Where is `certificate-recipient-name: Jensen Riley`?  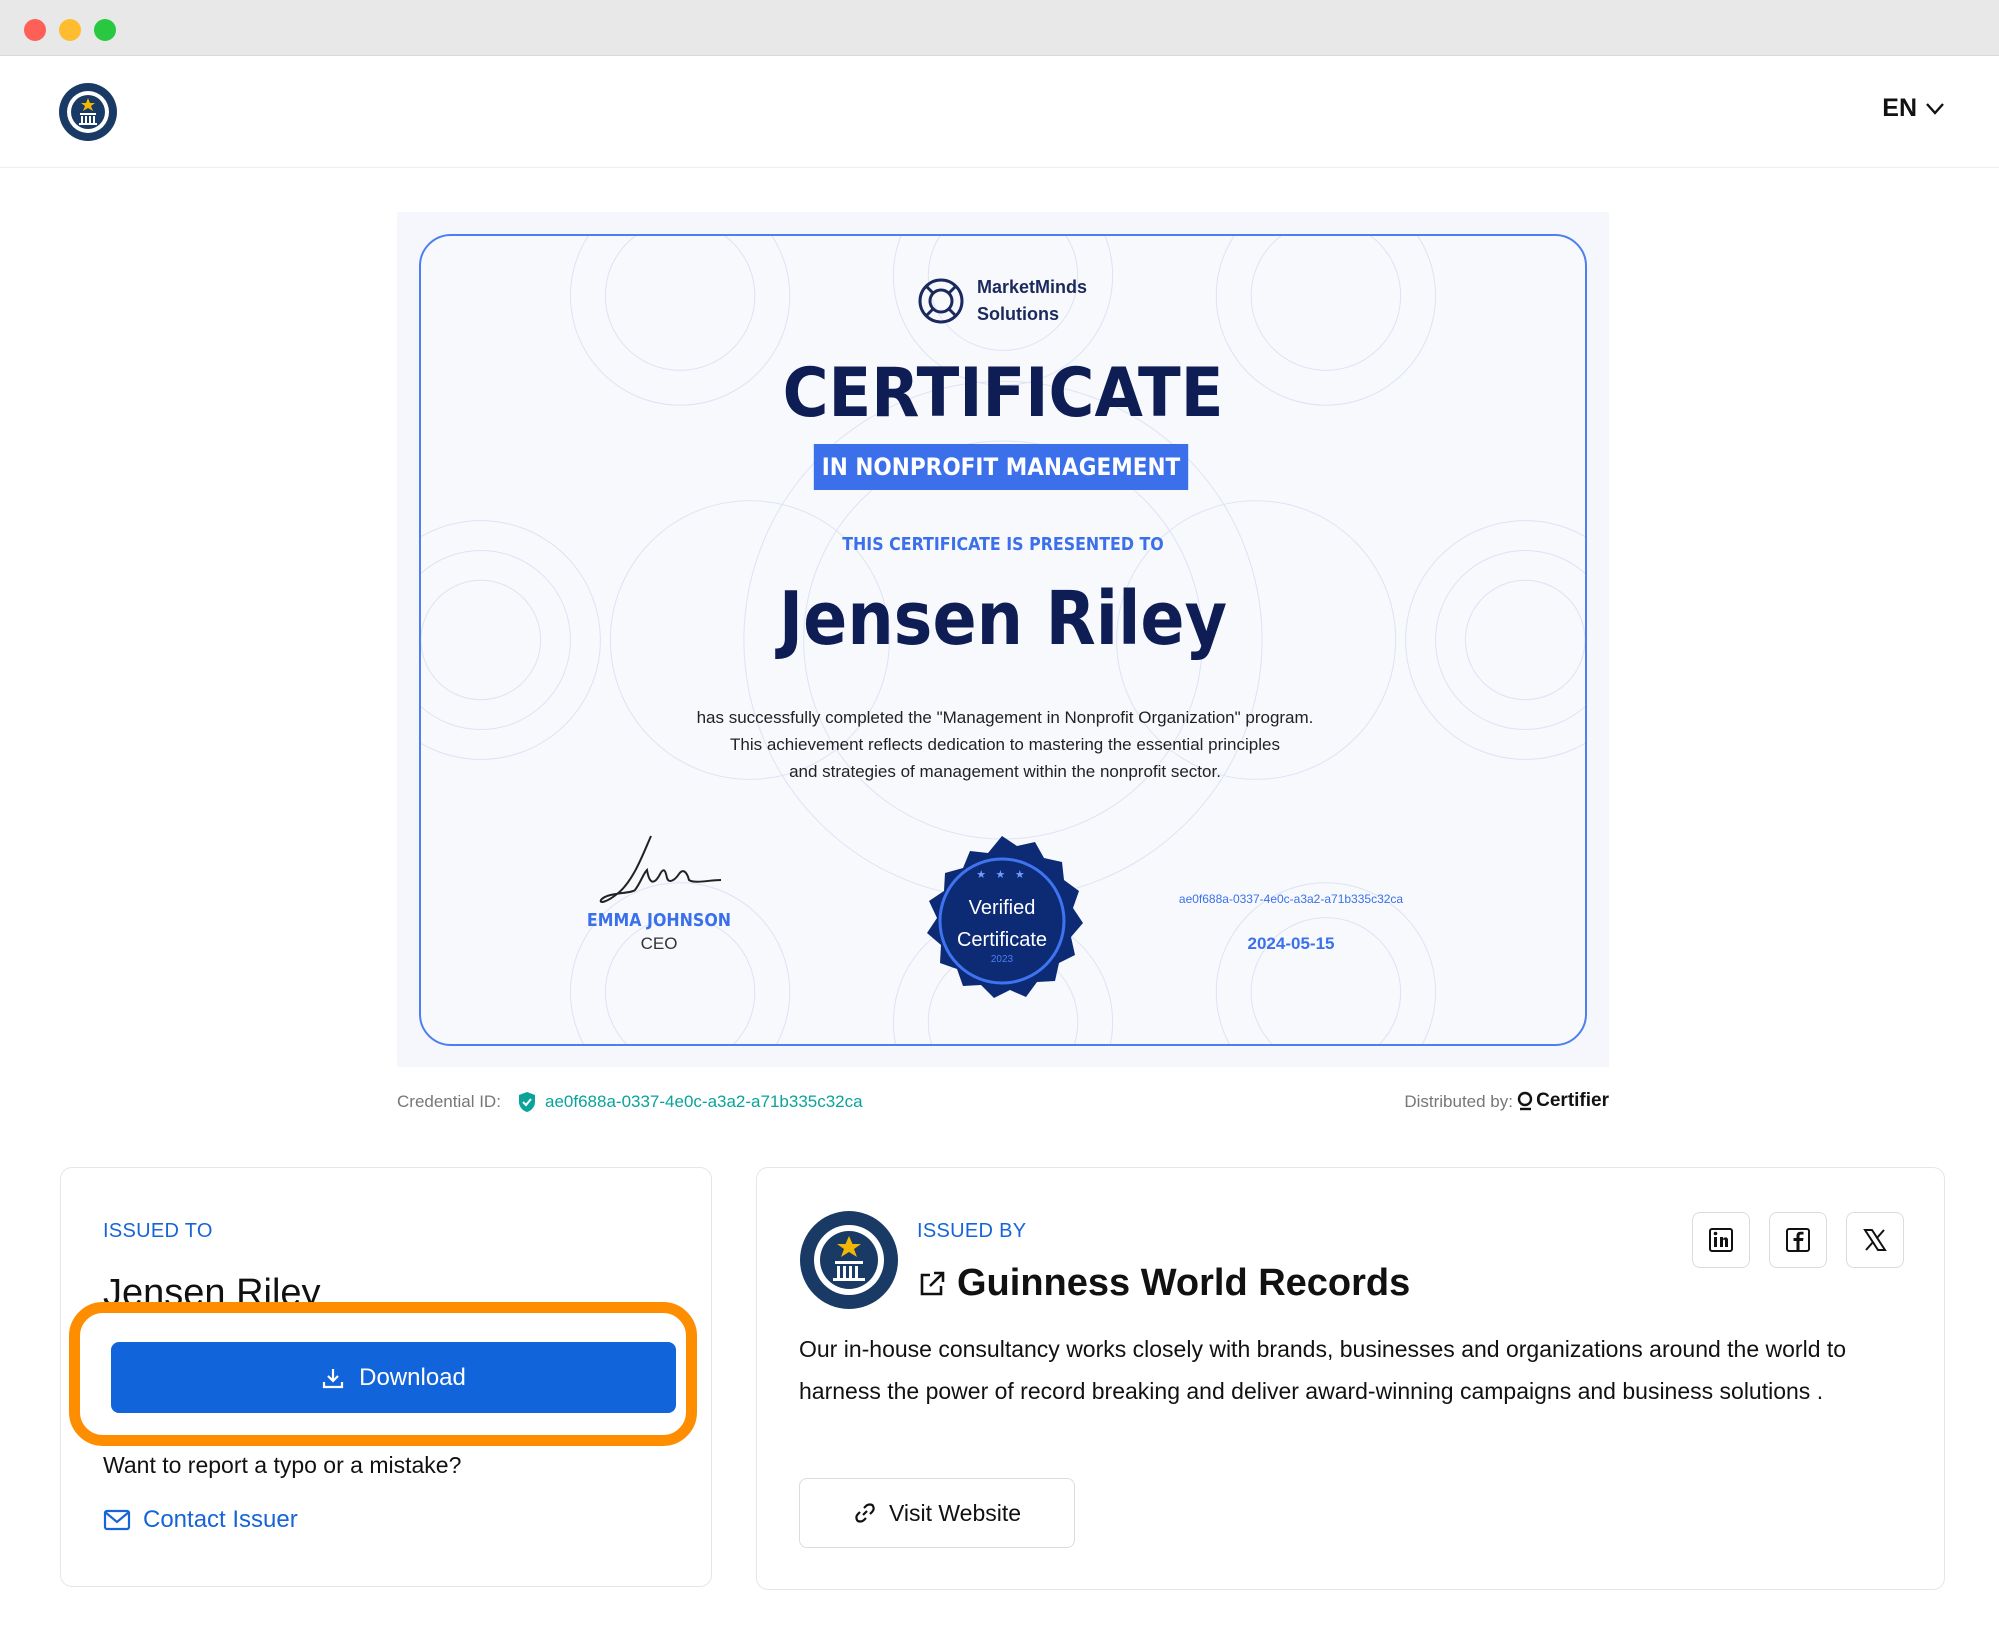 certificate-recipient-name: Jensen Riley is located at coordinates (1003, 619).